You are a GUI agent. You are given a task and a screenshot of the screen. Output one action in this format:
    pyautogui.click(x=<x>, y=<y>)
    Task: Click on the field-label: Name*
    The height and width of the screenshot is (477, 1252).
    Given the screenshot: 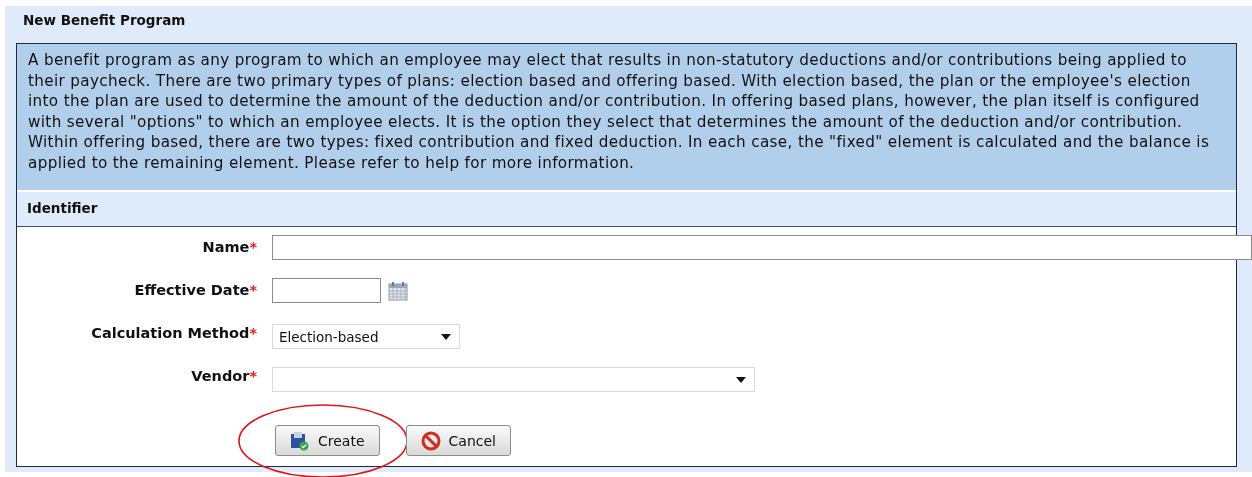 What is the action you would take?
    pyautogui.click(x=229, y=246)
    